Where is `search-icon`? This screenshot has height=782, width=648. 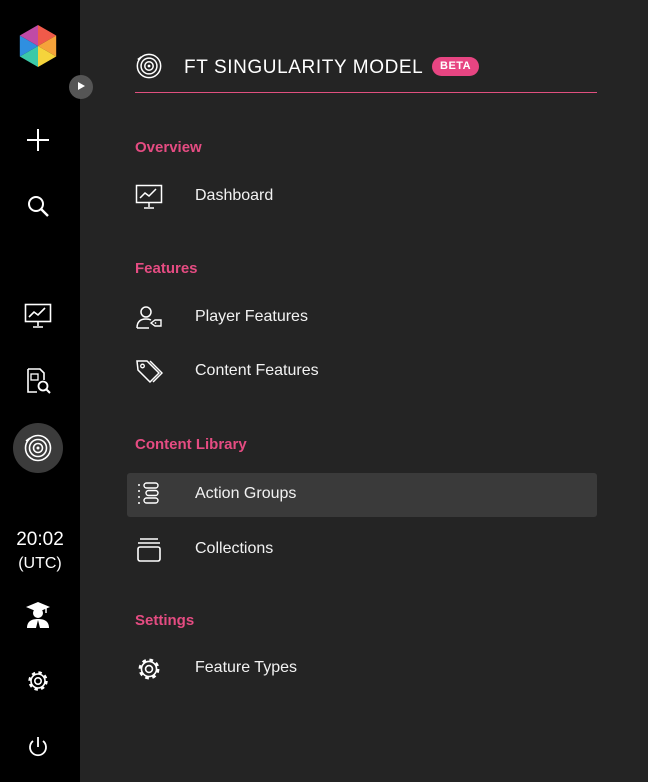
search-icon is located at coordinates (38, 206).